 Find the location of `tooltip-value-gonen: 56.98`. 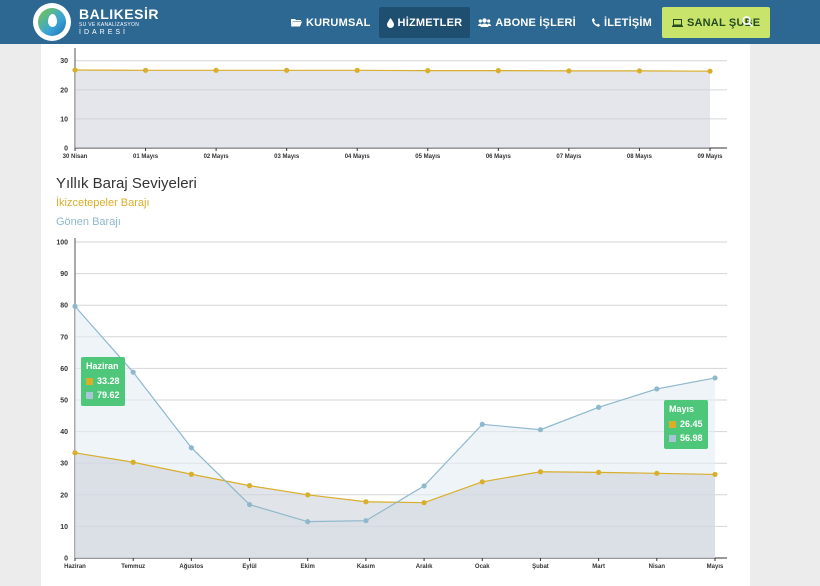

tooltip-value-gonen: 56.98 is located at coordinates (691, 438).